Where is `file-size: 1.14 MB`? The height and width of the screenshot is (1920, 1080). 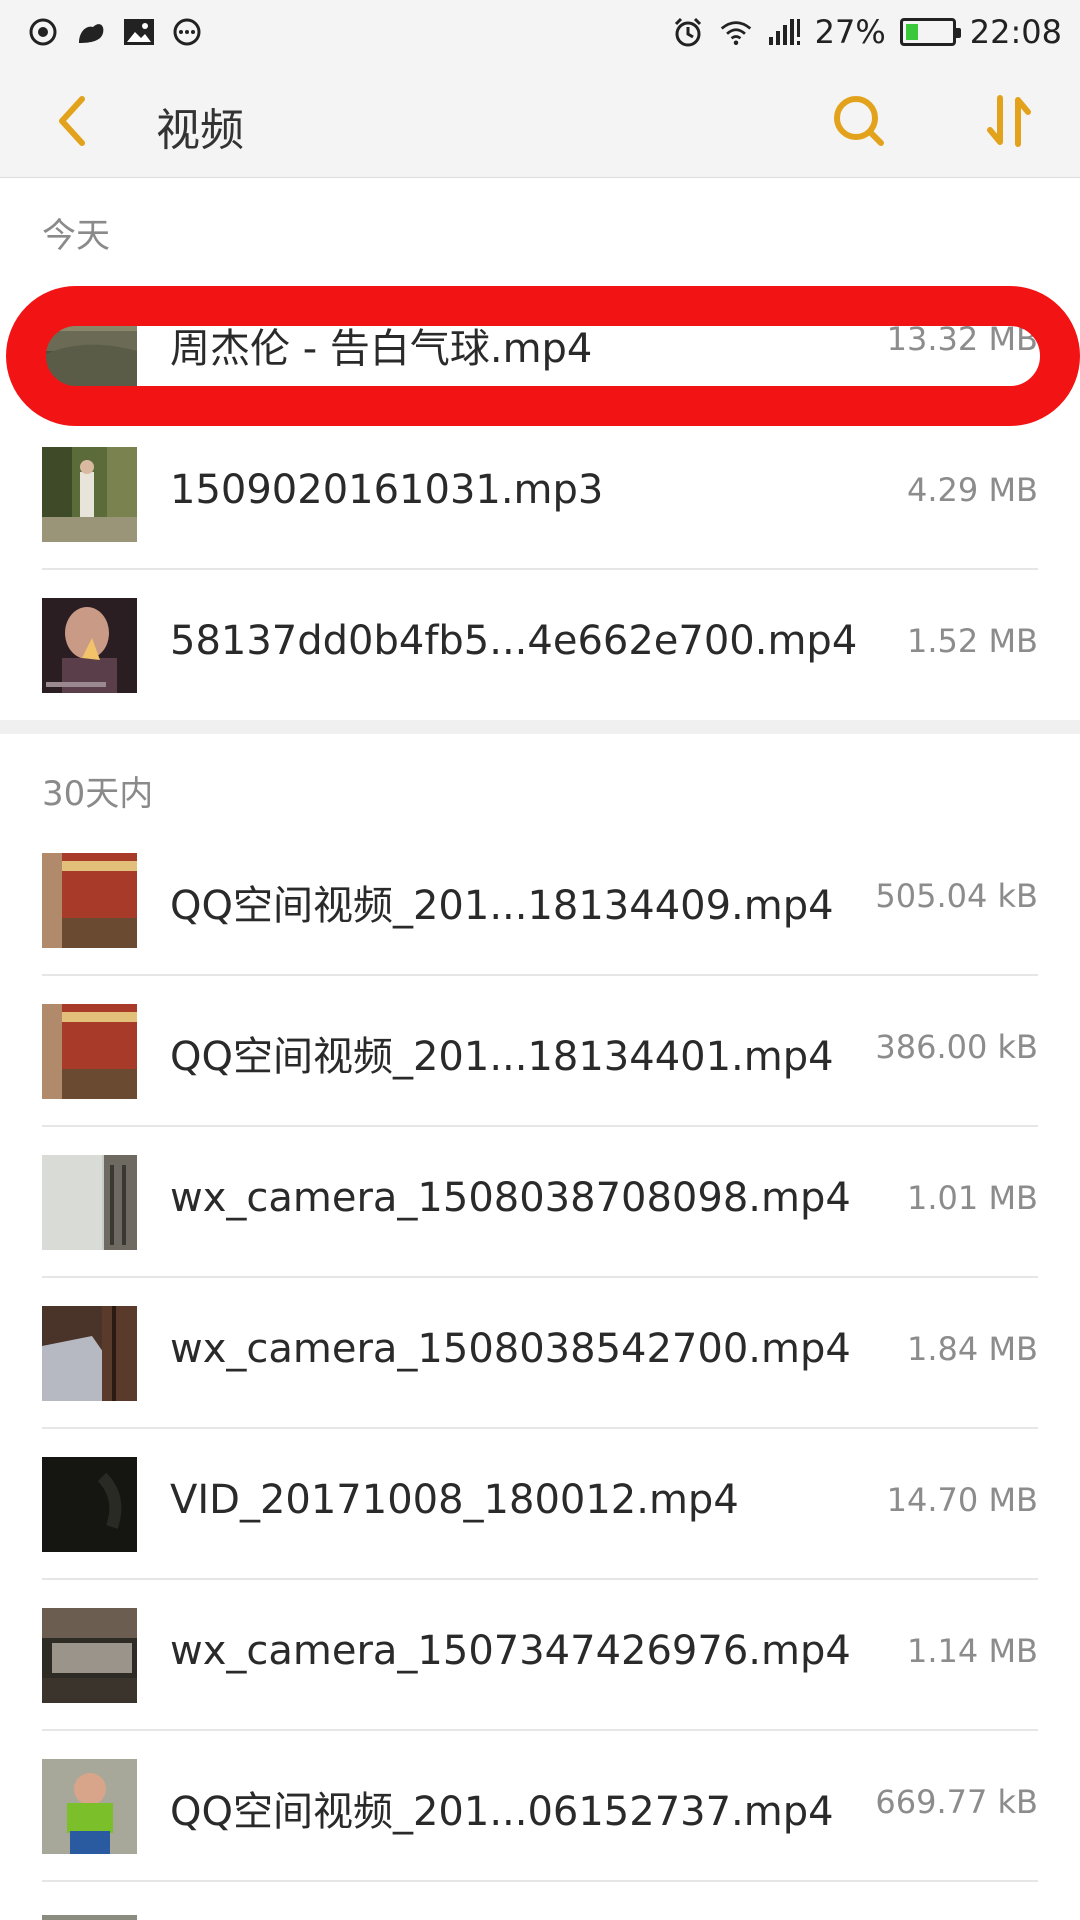 file-size: 1.14 MB is located at coordinates (972, 1651).